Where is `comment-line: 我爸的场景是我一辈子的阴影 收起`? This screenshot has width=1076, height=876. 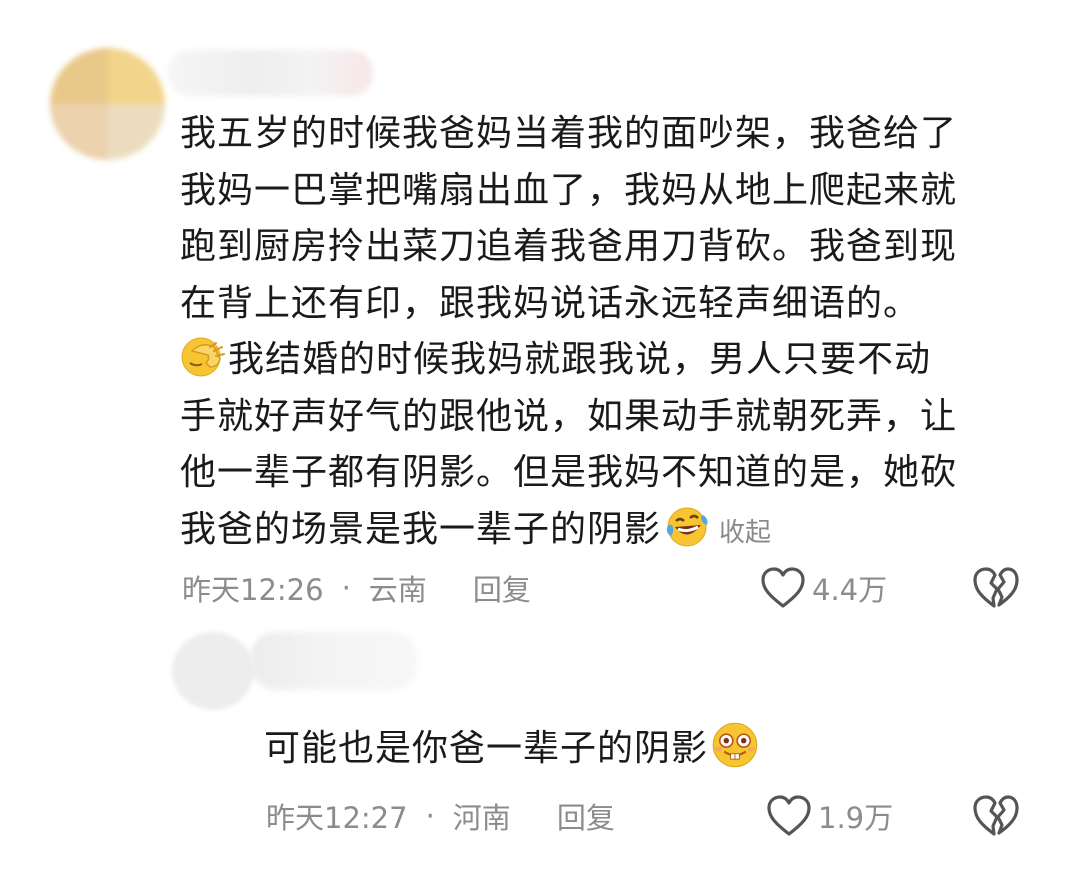
comment-line: 我爸的场景是我一辈子的阴影 收起 is located at coordinates (610, 532).